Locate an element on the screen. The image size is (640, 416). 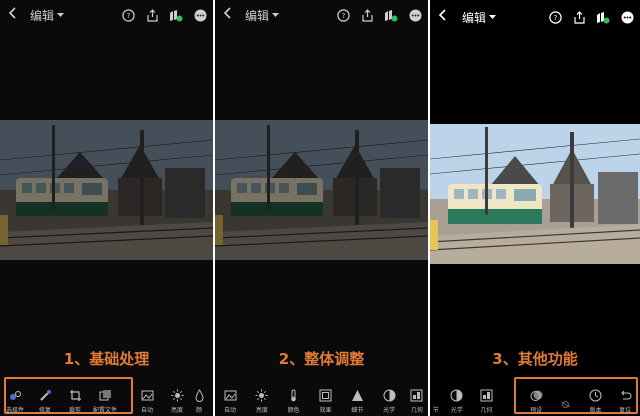
tool-effects: 效果 is located at coordinates (325, 398).